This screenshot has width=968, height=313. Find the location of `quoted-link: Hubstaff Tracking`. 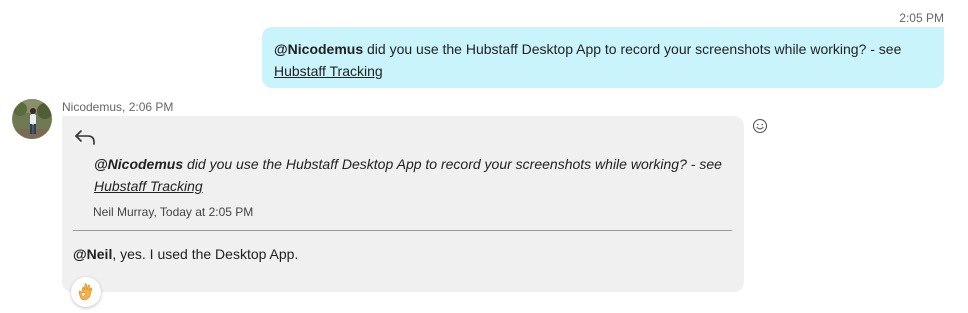

quoted-link: Hubstaff Tracking is located at coordinates (148, 186).